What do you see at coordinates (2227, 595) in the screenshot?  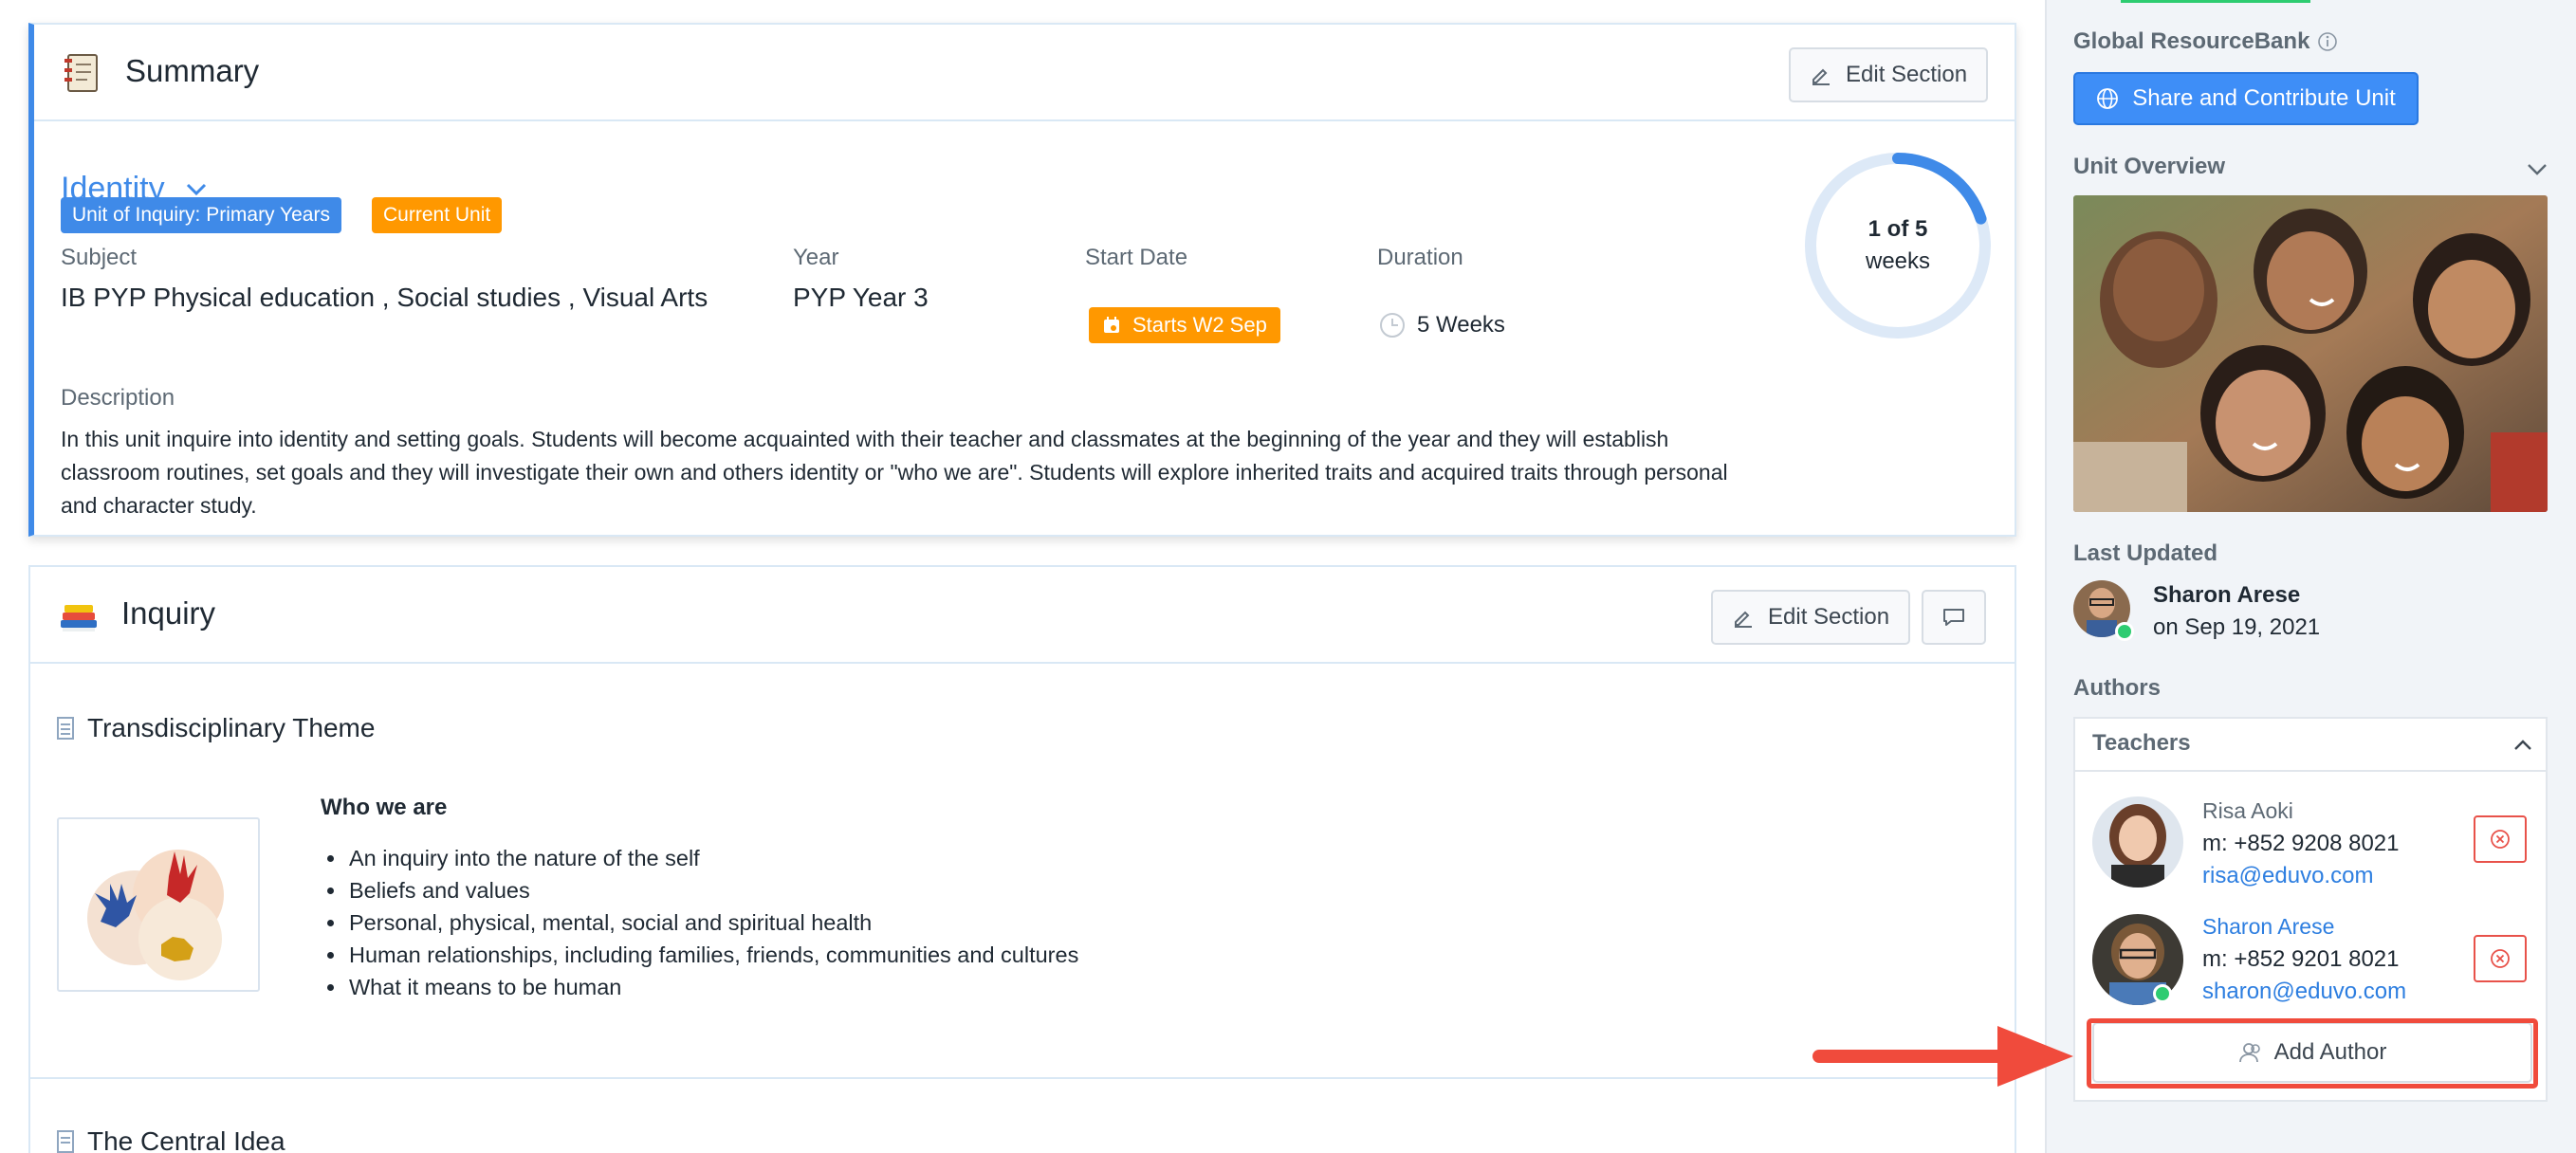 I see `last-updated-name: Sharon Arese` at bounding box center [2227, 595].